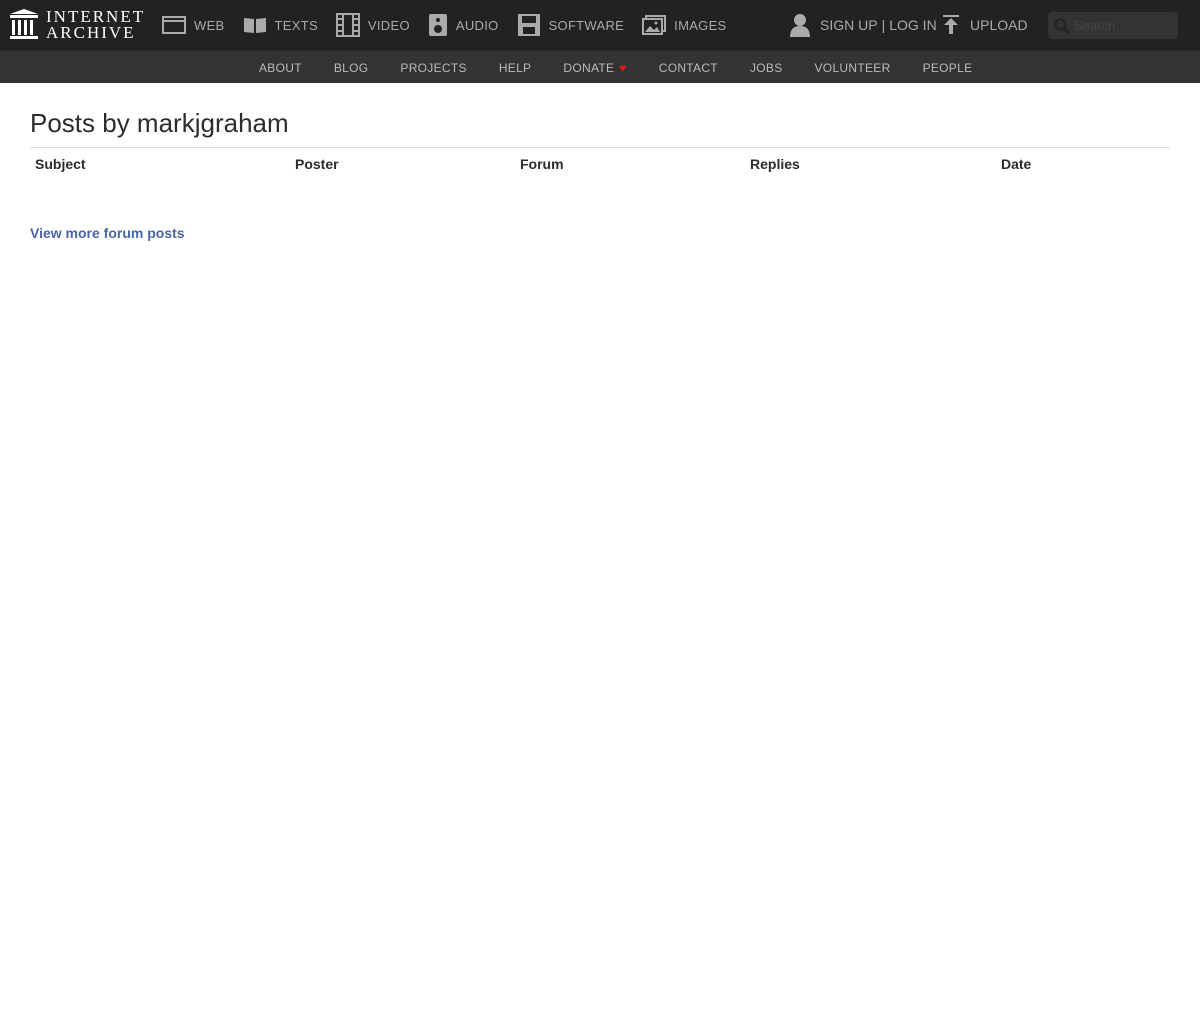  I want to click on search-input, so click(1124, 25).